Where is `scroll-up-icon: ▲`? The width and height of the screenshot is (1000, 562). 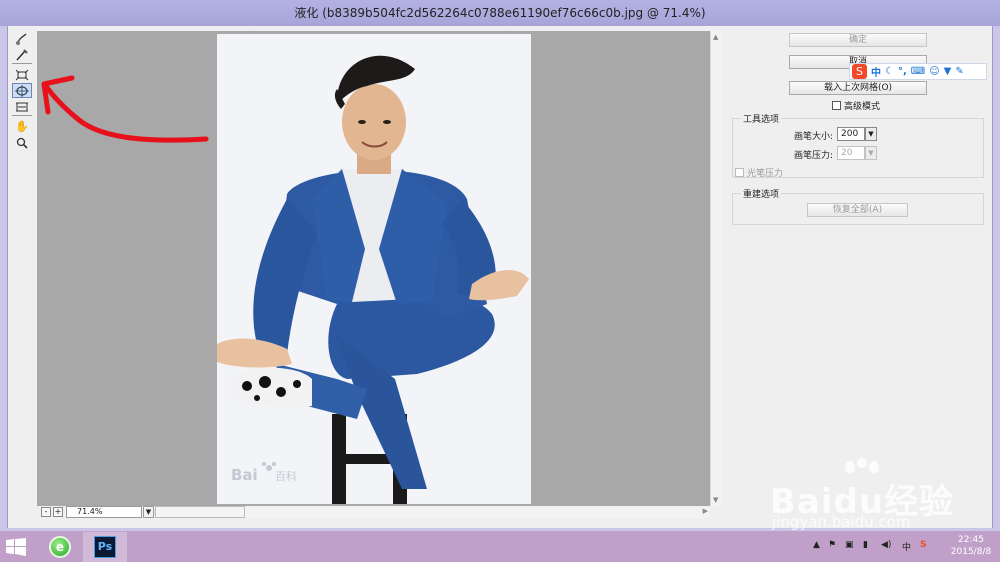
scroll-up-icon: ▲ is located at coordinates (715, 37).